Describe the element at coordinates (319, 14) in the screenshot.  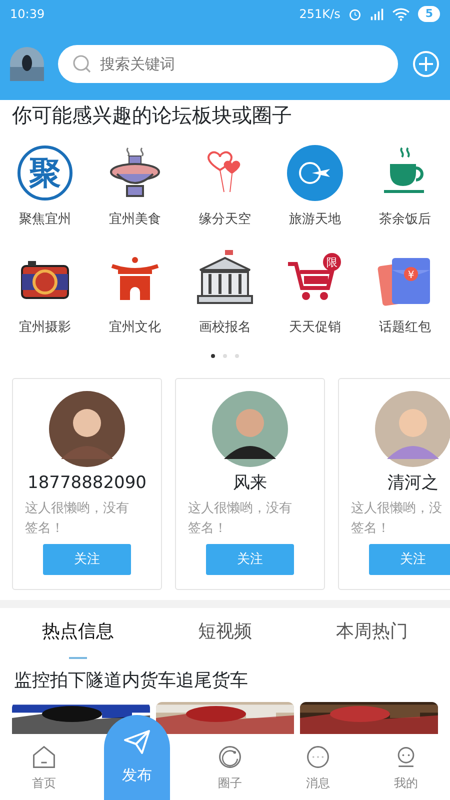
I see `network-speed: 251K/s` at that location.